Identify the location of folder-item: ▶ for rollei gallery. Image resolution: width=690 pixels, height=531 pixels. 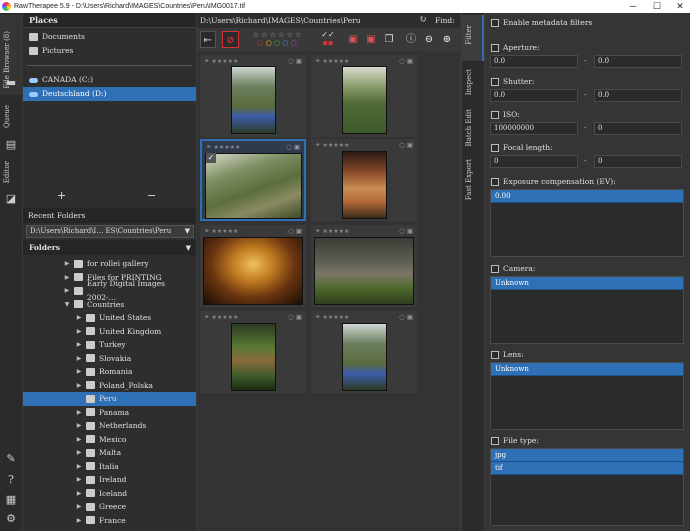
(109, 264).